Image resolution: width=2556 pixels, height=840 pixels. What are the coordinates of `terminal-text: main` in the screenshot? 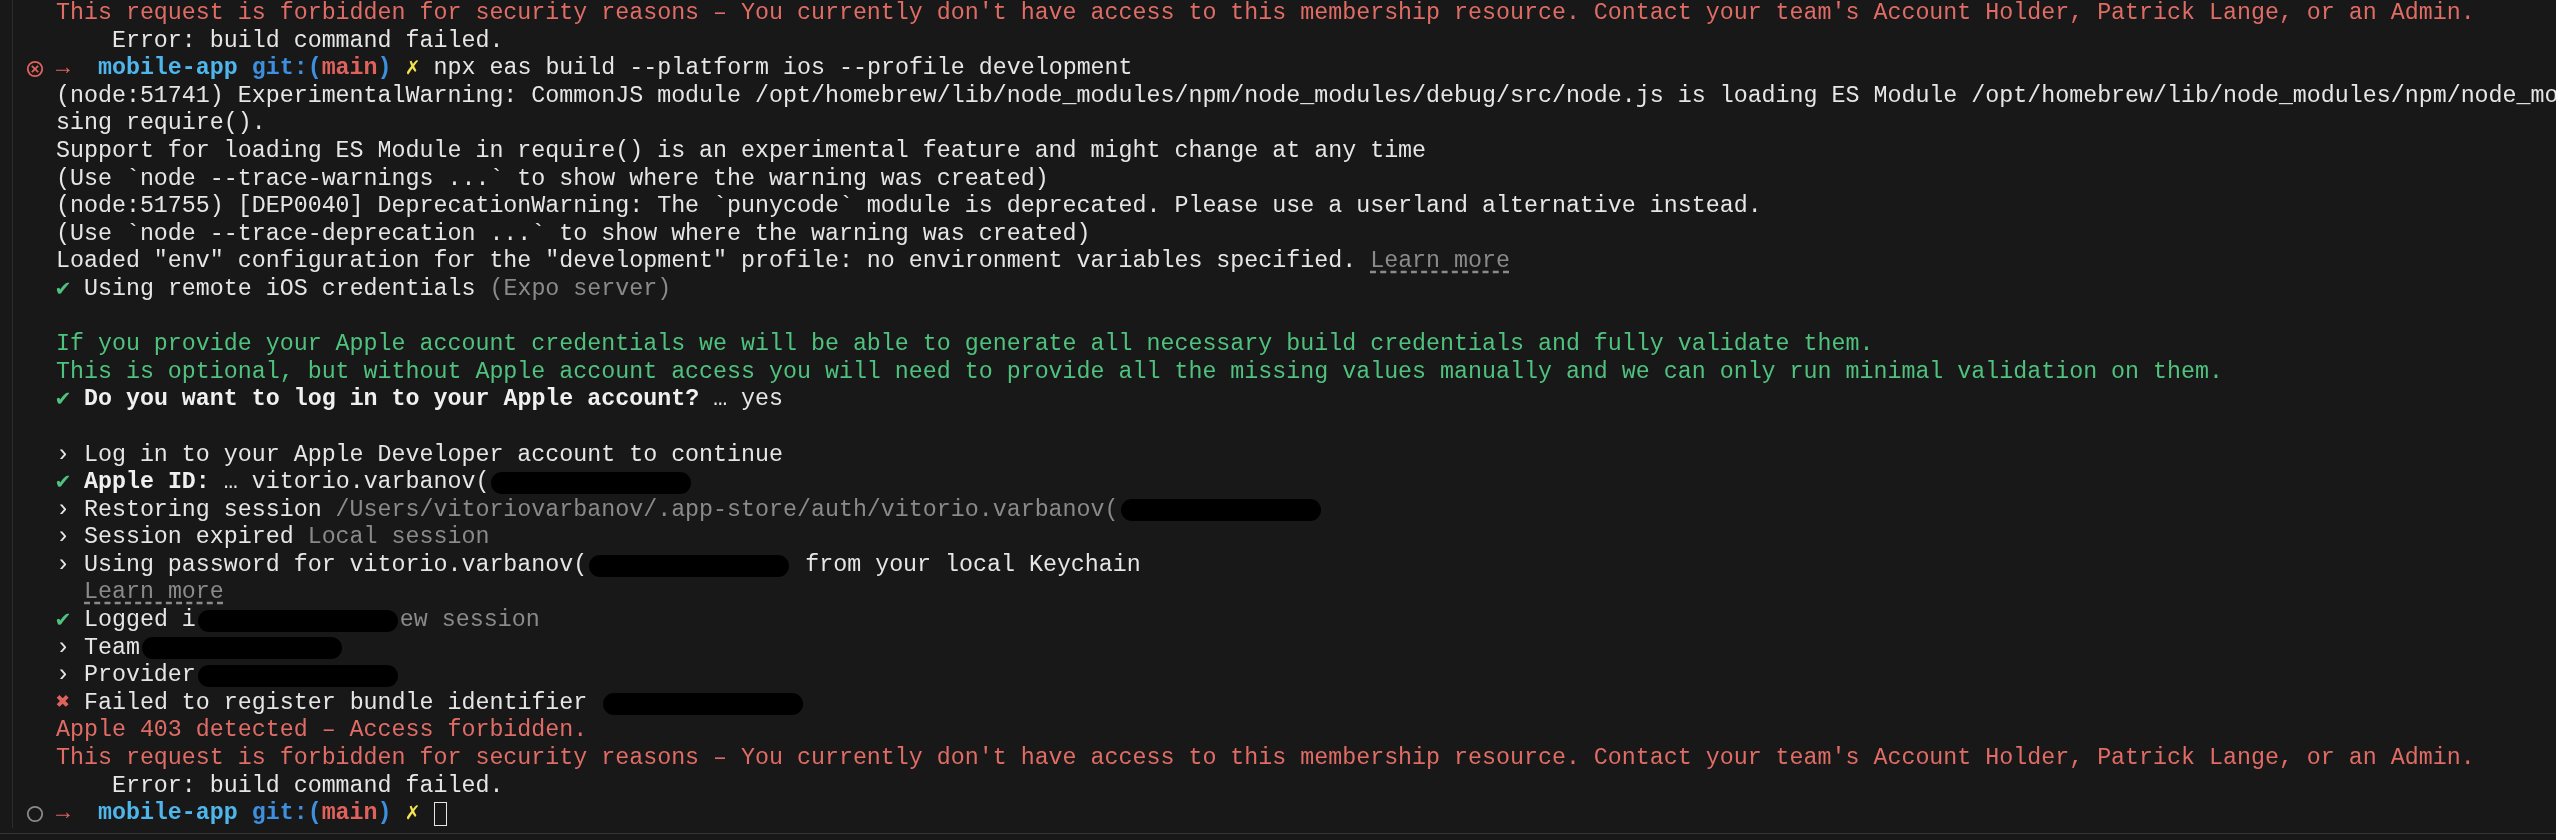 It's located at (349, 814).